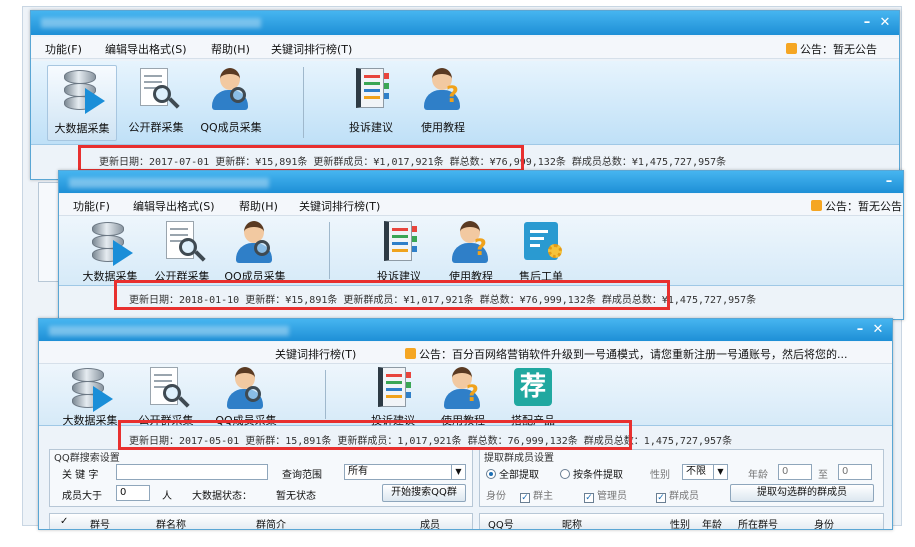 The height and width of the screenshot is (547, 915). What do you see at coordinates (465, 330) in the screenshot?
I see `window-3-titlebar: – ✕` at bounding box center [465, 330].